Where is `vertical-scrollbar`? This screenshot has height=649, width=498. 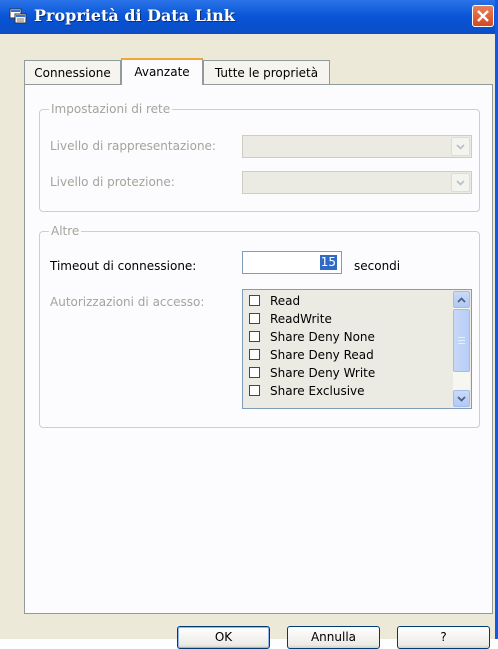
vertical-scrollbar is located at coordinates (461, 349).